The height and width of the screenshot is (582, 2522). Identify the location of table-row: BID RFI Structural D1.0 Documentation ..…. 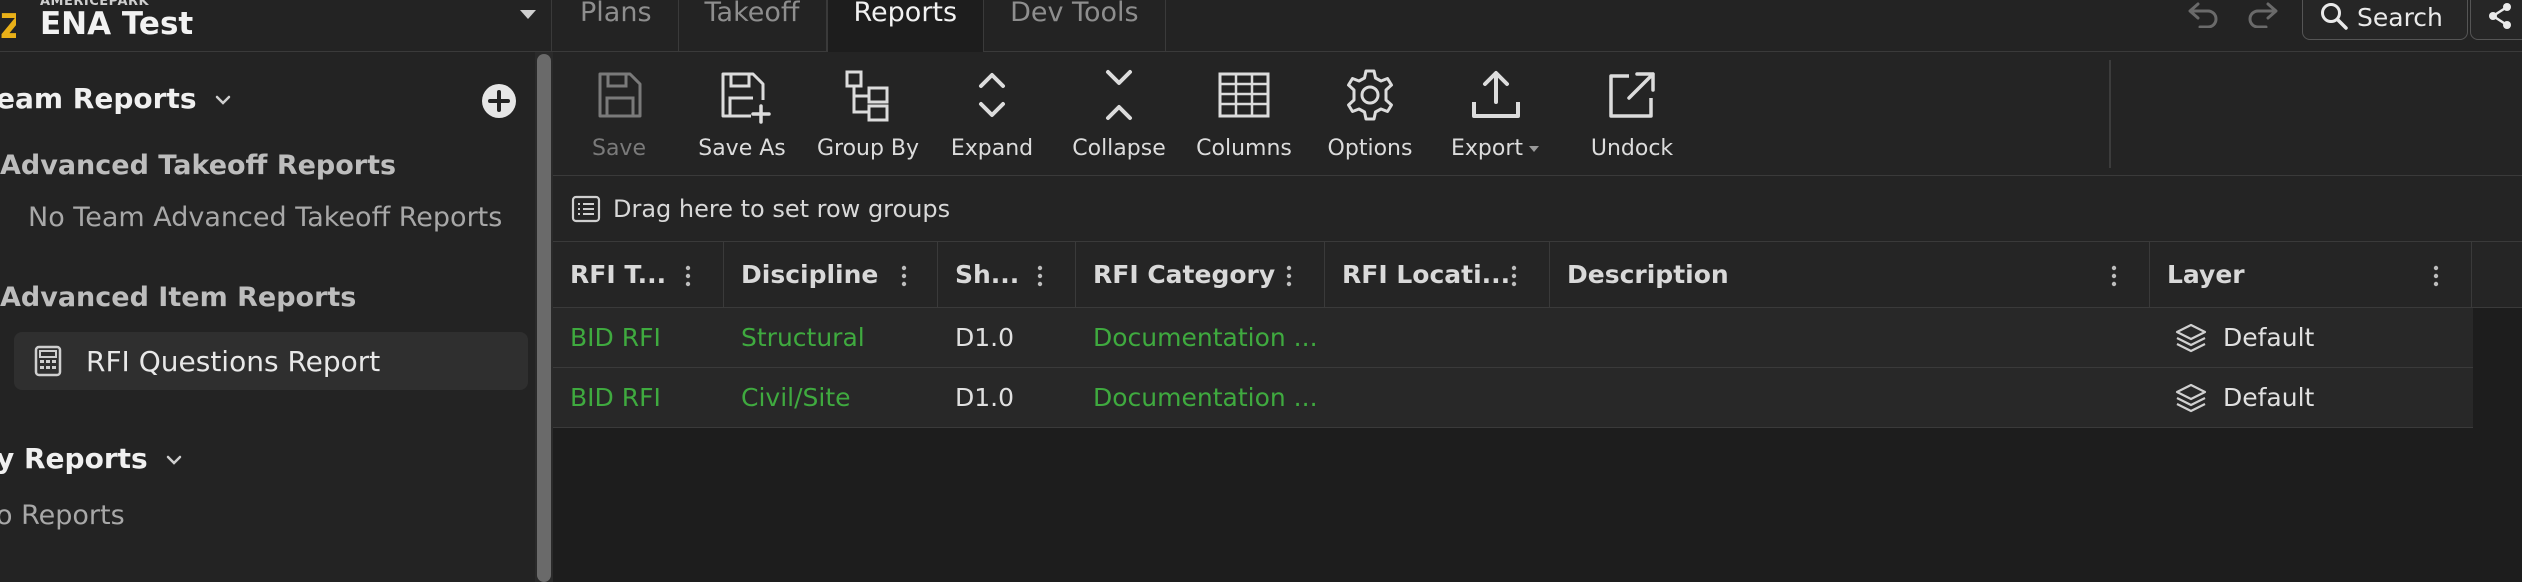
(1513, 338).